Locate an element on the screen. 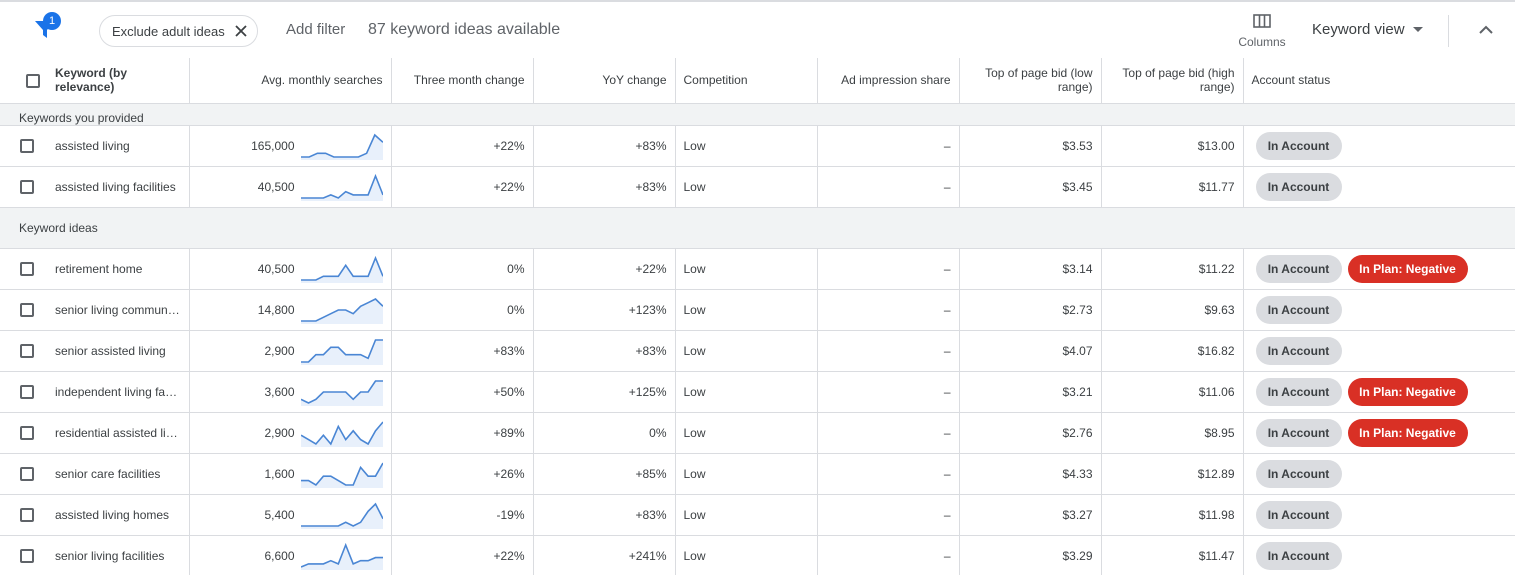 This screenshot has height=575, width=1515. avg-searches-cell: 2,900 is located at coordinates (290, 433).